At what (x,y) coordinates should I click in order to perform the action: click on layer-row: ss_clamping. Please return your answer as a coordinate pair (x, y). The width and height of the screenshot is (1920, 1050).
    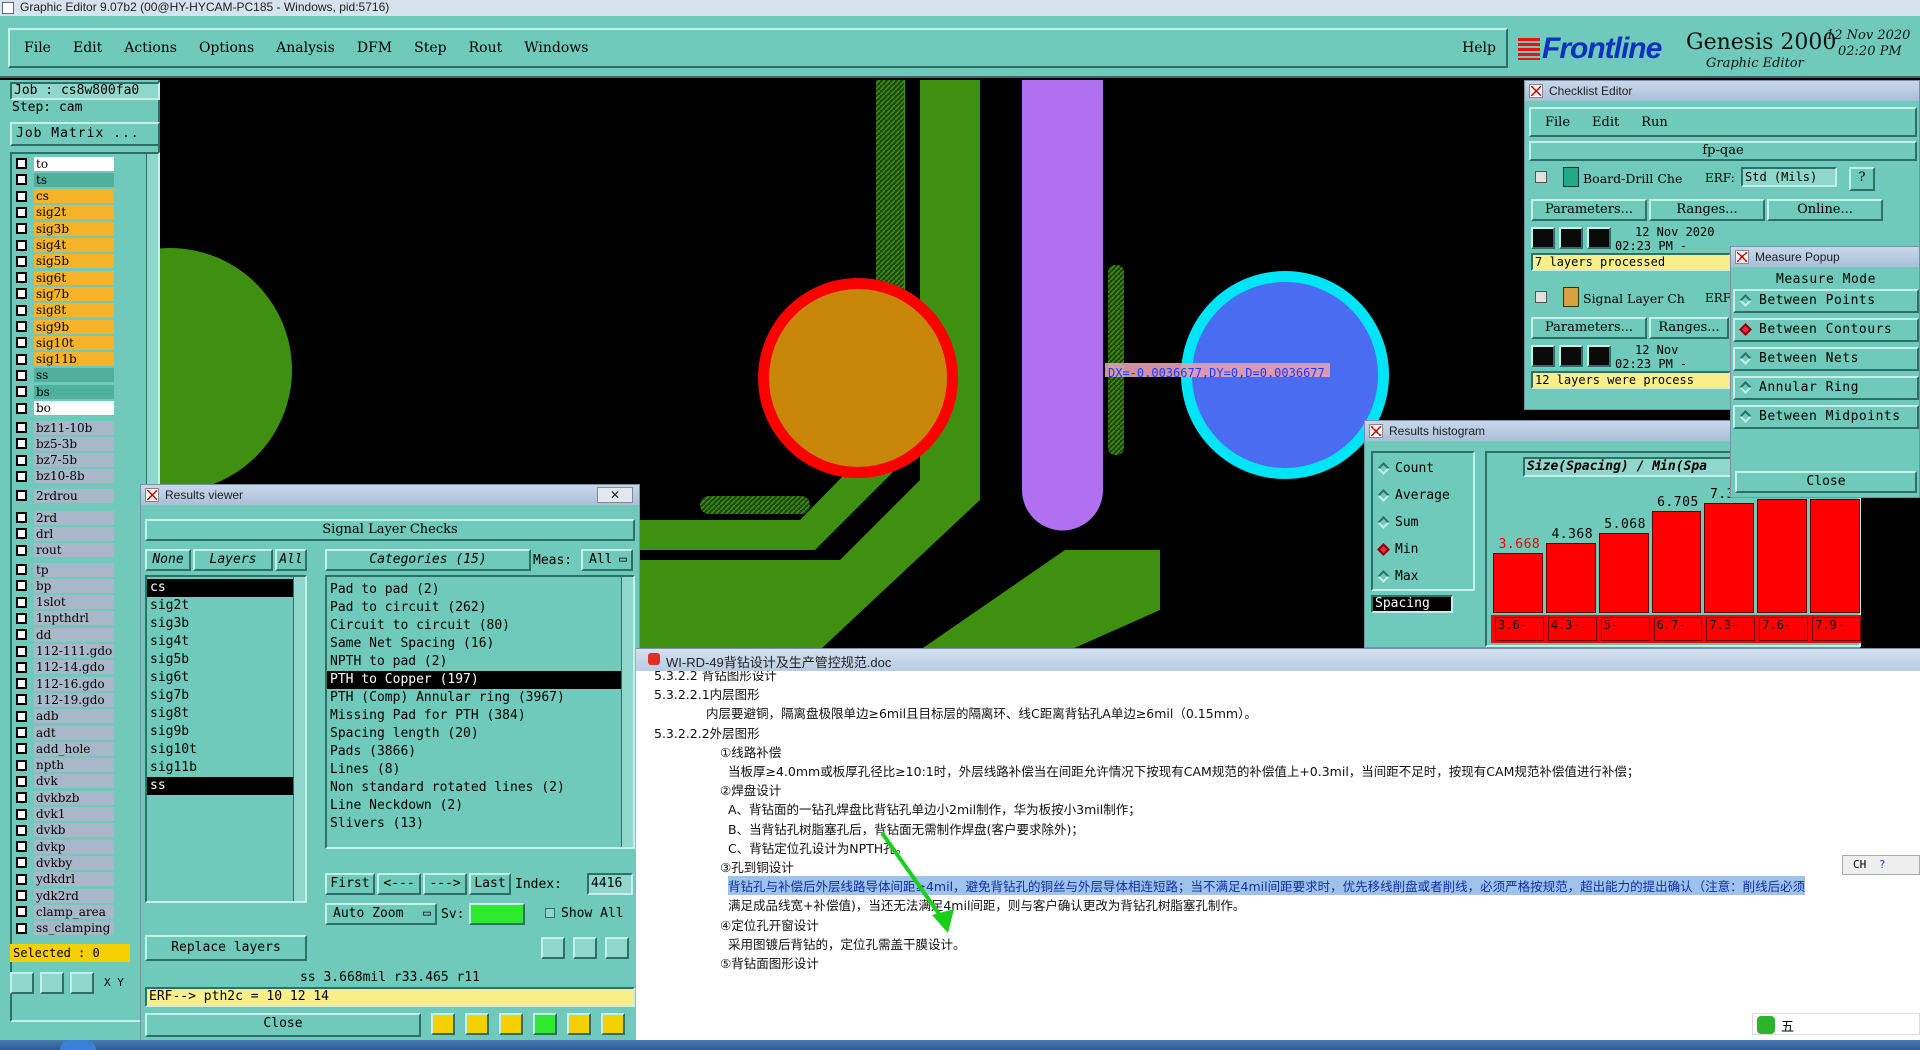
    Looking at the image, I should click on (63, 928).